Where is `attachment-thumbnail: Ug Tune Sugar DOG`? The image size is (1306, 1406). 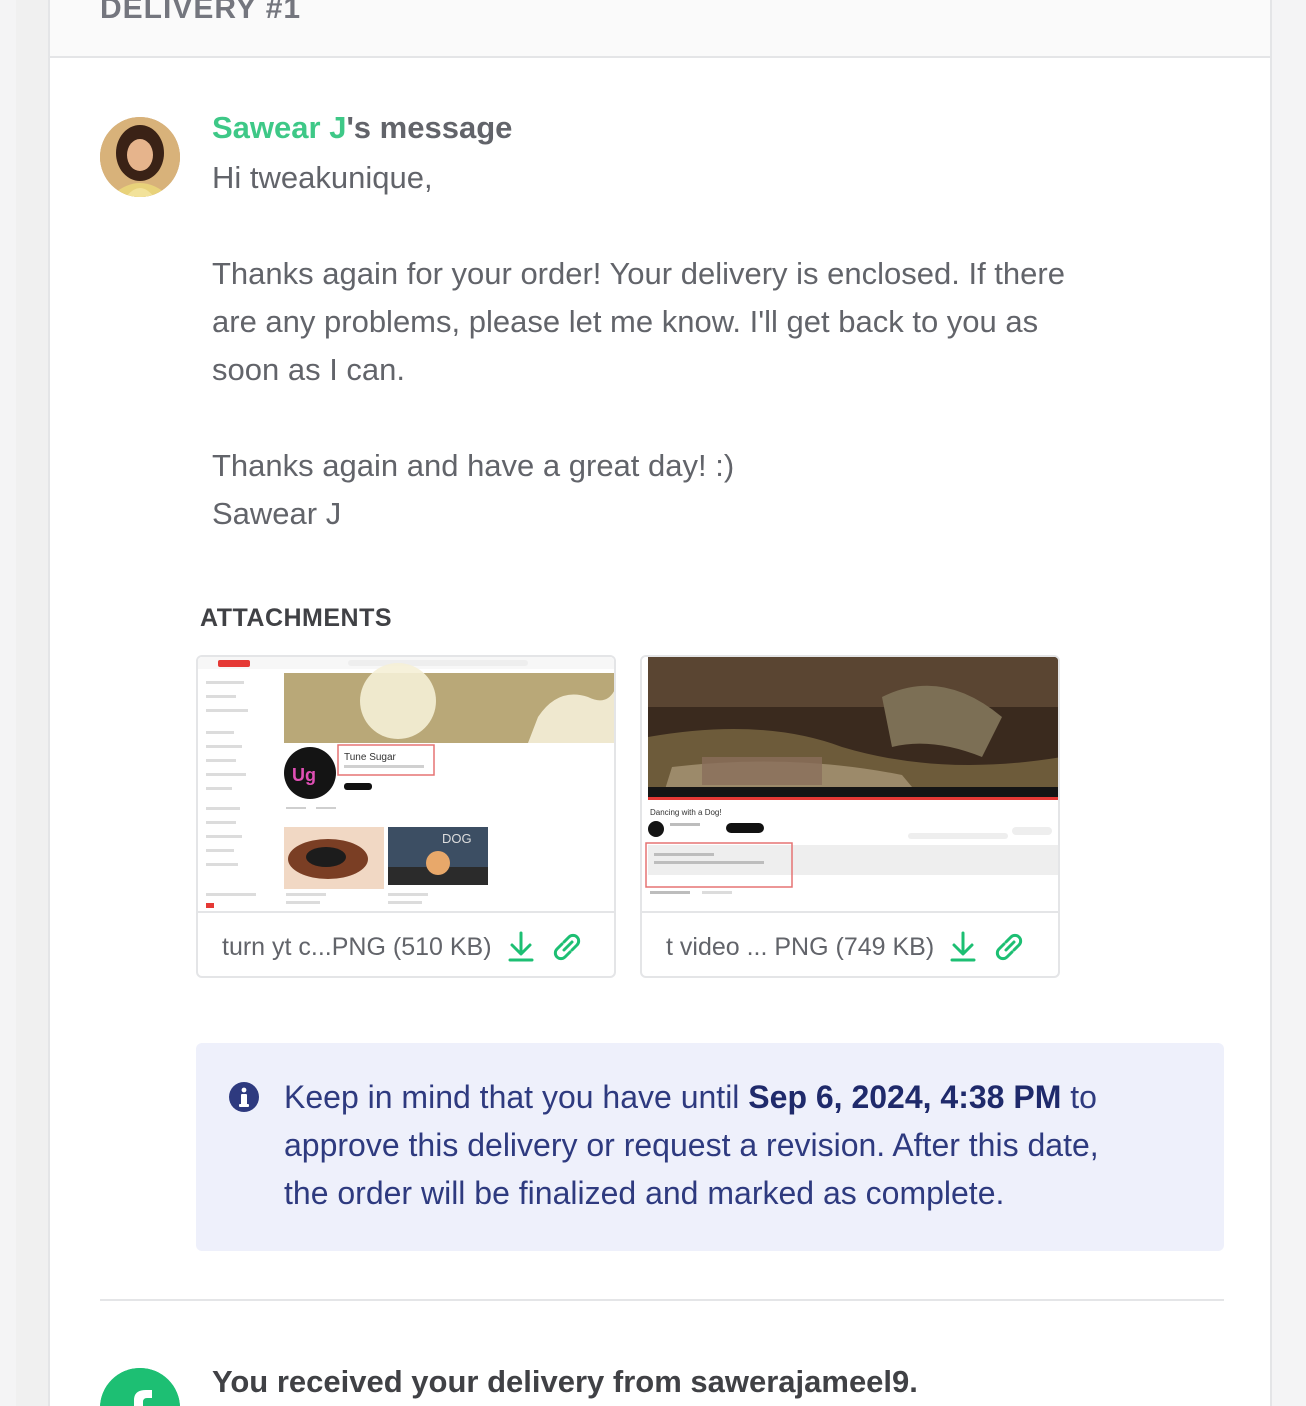 attachment-thumbnail: Ug Tune Sugar DOG is located at coordinates (406, 785).